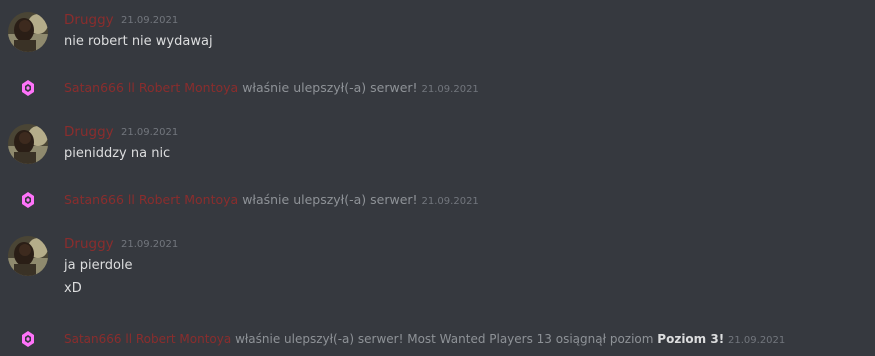 The width and height of the screenshot is (875, 356). Describe the element at coordinates (98, 265) in the screenshot. I see `message-text: ja pierdole` at that location.